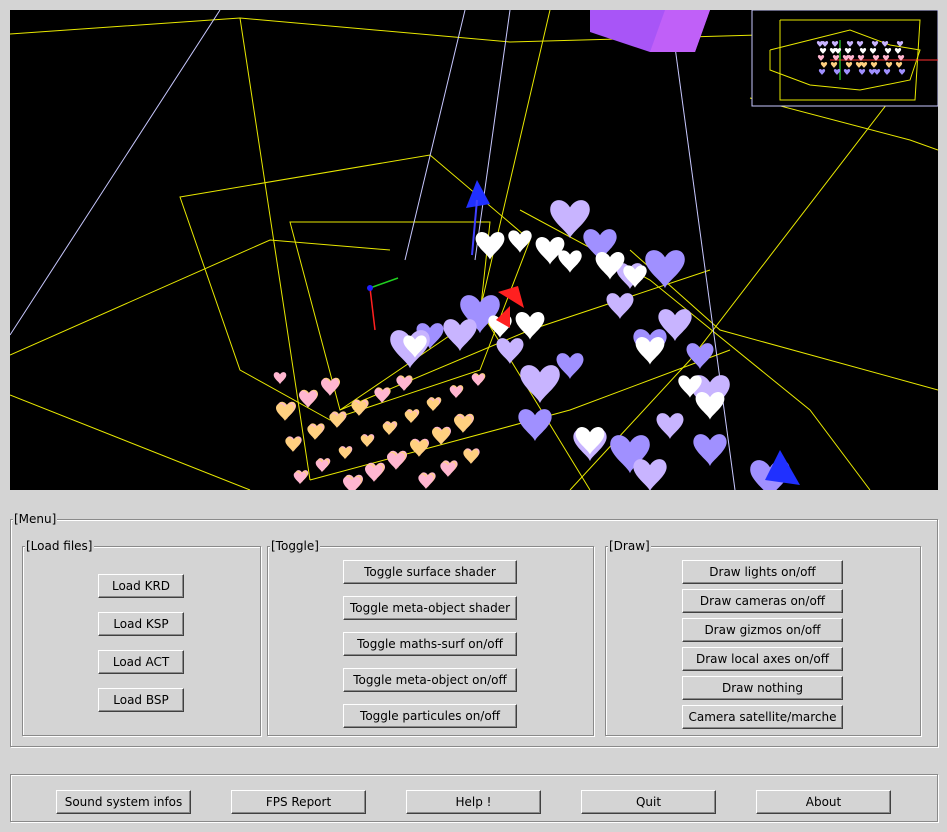 The height and width of the screenshot is (832, 947). I want to click on draw-nothing-button: Draw nothing, so click(762, 688).